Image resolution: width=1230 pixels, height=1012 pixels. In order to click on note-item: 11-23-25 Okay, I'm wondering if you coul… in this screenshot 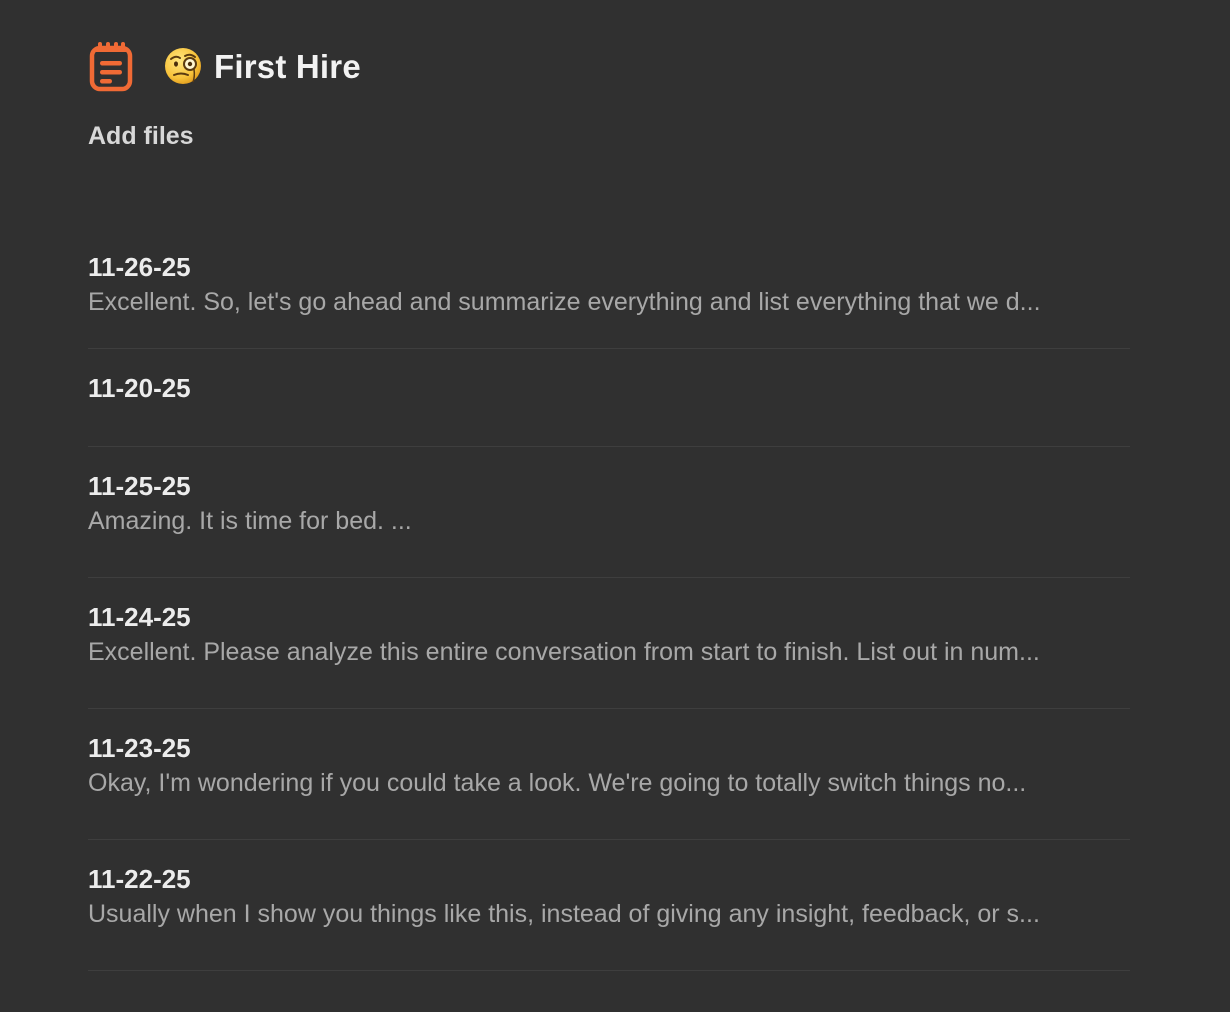, I will do `click(609, 774)`.